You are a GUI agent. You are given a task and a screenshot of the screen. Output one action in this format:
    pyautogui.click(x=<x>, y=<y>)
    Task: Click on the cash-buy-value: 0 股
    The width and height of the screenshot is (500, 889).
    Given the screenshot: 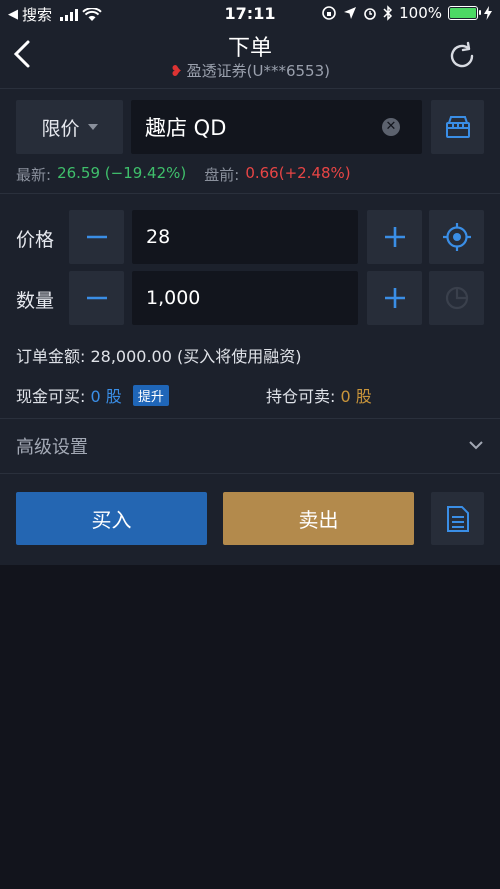 What is the action you would take?
    pyautogui.click(x=106, y=396)
    